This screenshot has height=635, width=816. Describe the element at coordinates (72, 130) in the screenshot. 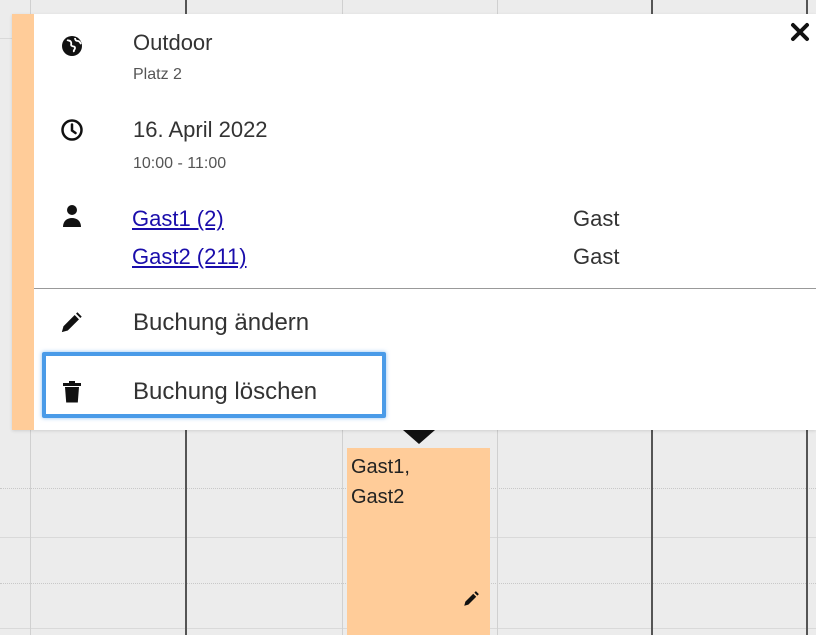

I see `clock-icon` at that location.